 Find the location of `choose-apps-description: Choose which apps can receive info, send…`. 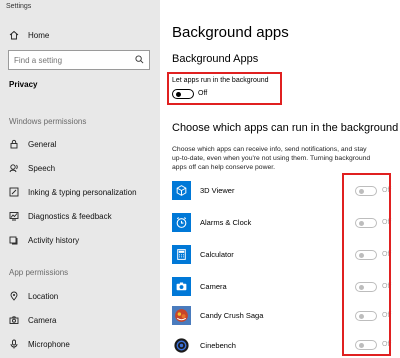

choose-apps-description: Choose which apps can receive info, send… is located at coordinates (271, 158).